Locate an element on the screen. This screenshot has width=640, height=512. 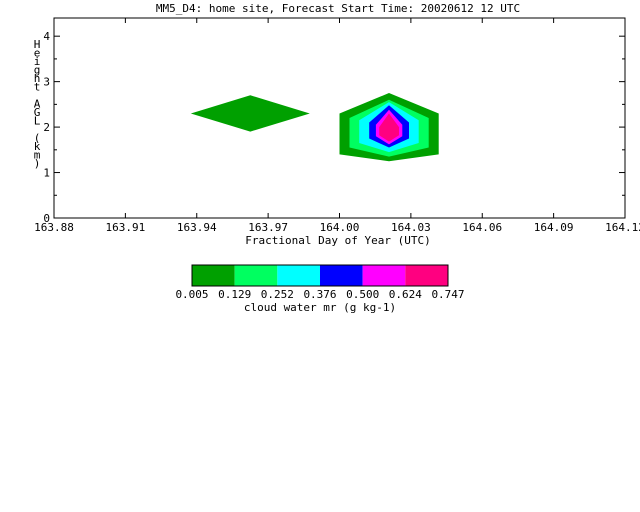
colorbar: 0.005 0.129 0.252 0.376 0.500 0.624 0.747 is located at coordinates (320, 282).